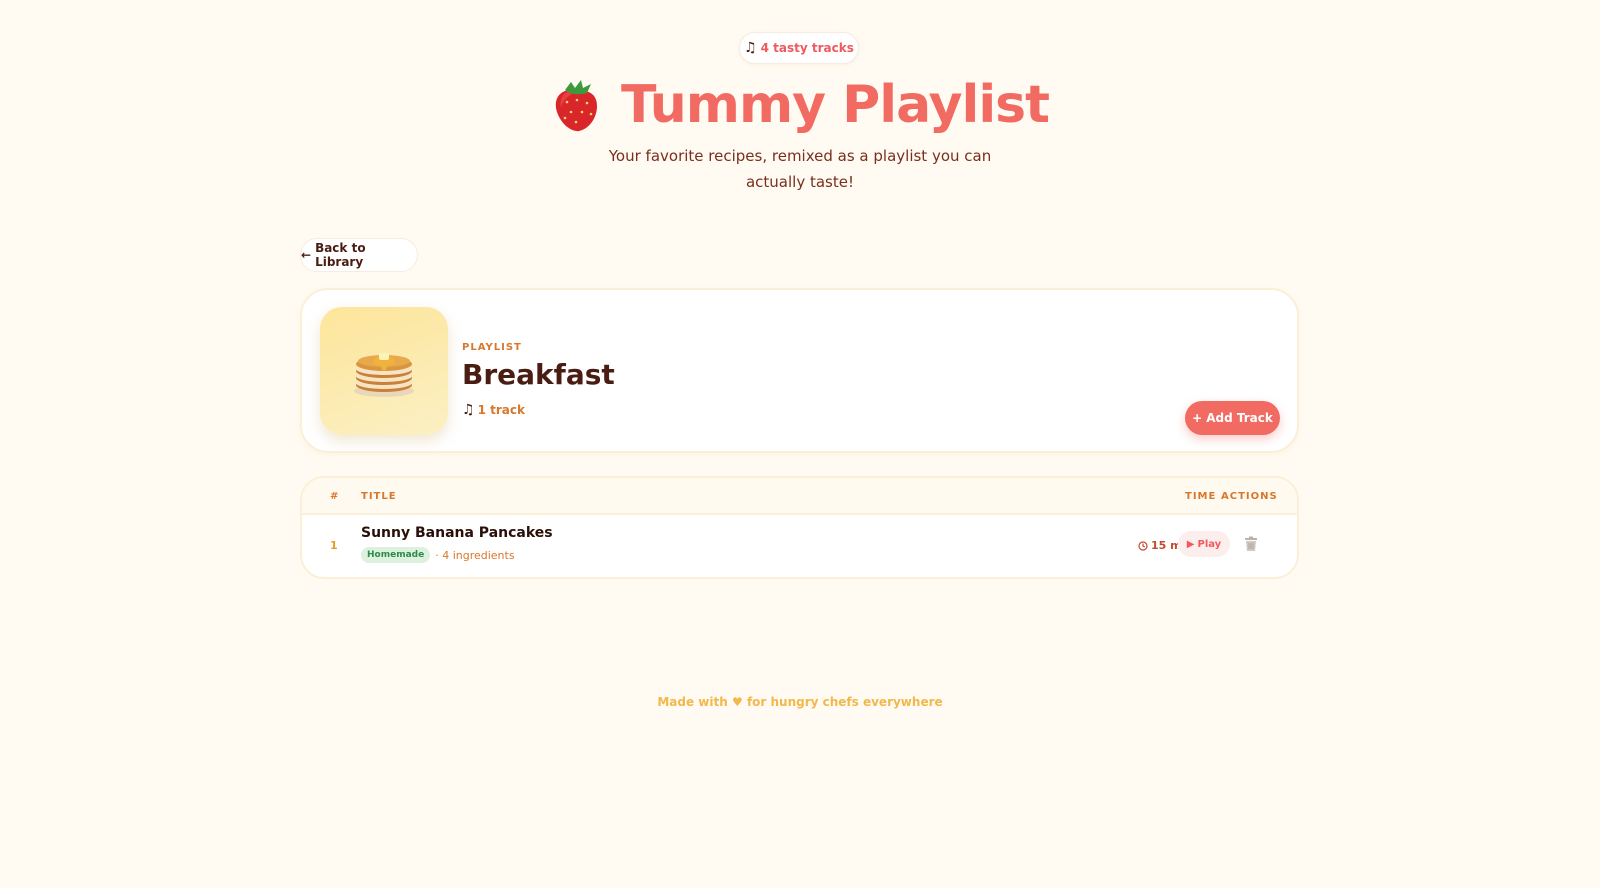 The width and height of the screenshot is (1600, 888). I want to click on footer-suffix: for hungry chefs everywhere, so click(844, 702).